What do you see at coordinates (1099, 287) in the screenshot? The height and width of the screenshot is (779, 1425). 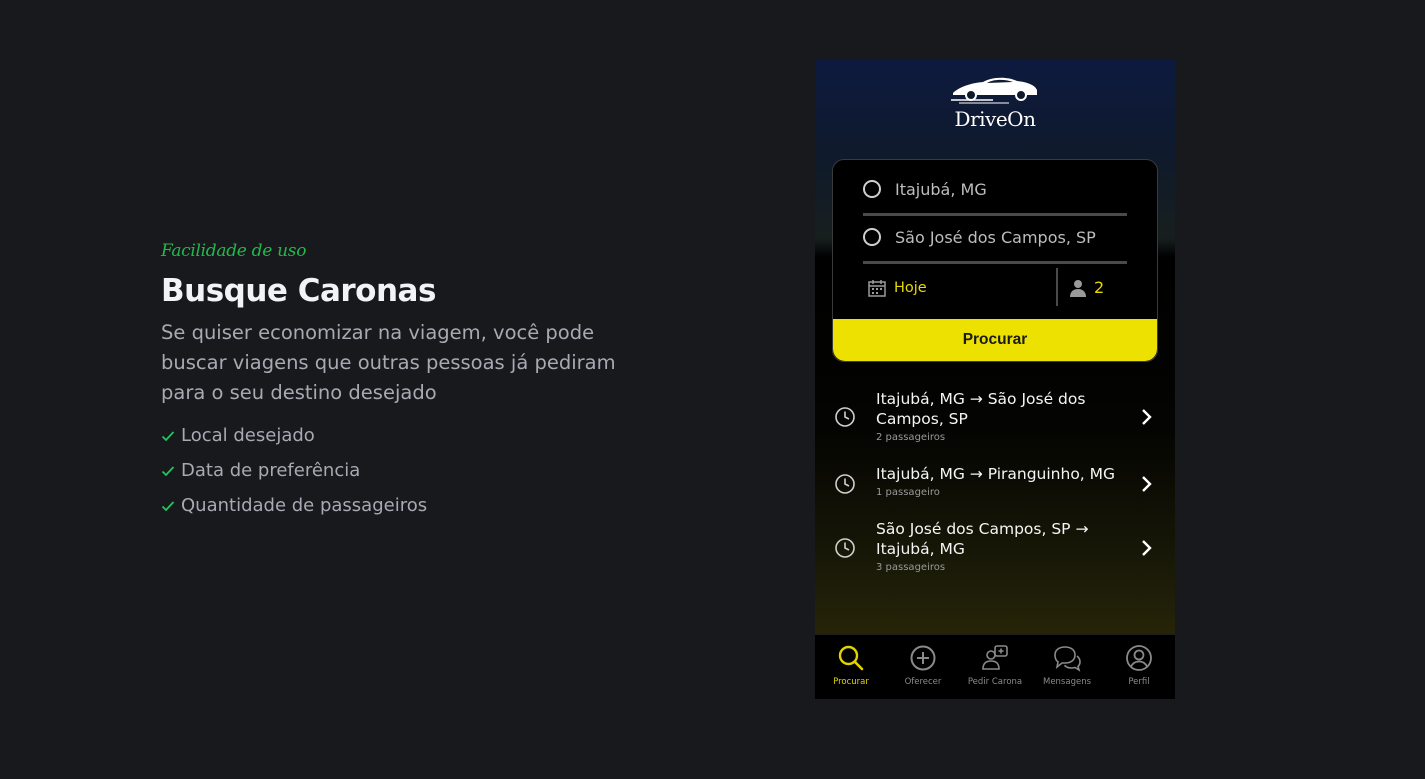 I see `passenger-count: 2` at bounding box center [1099, 287].